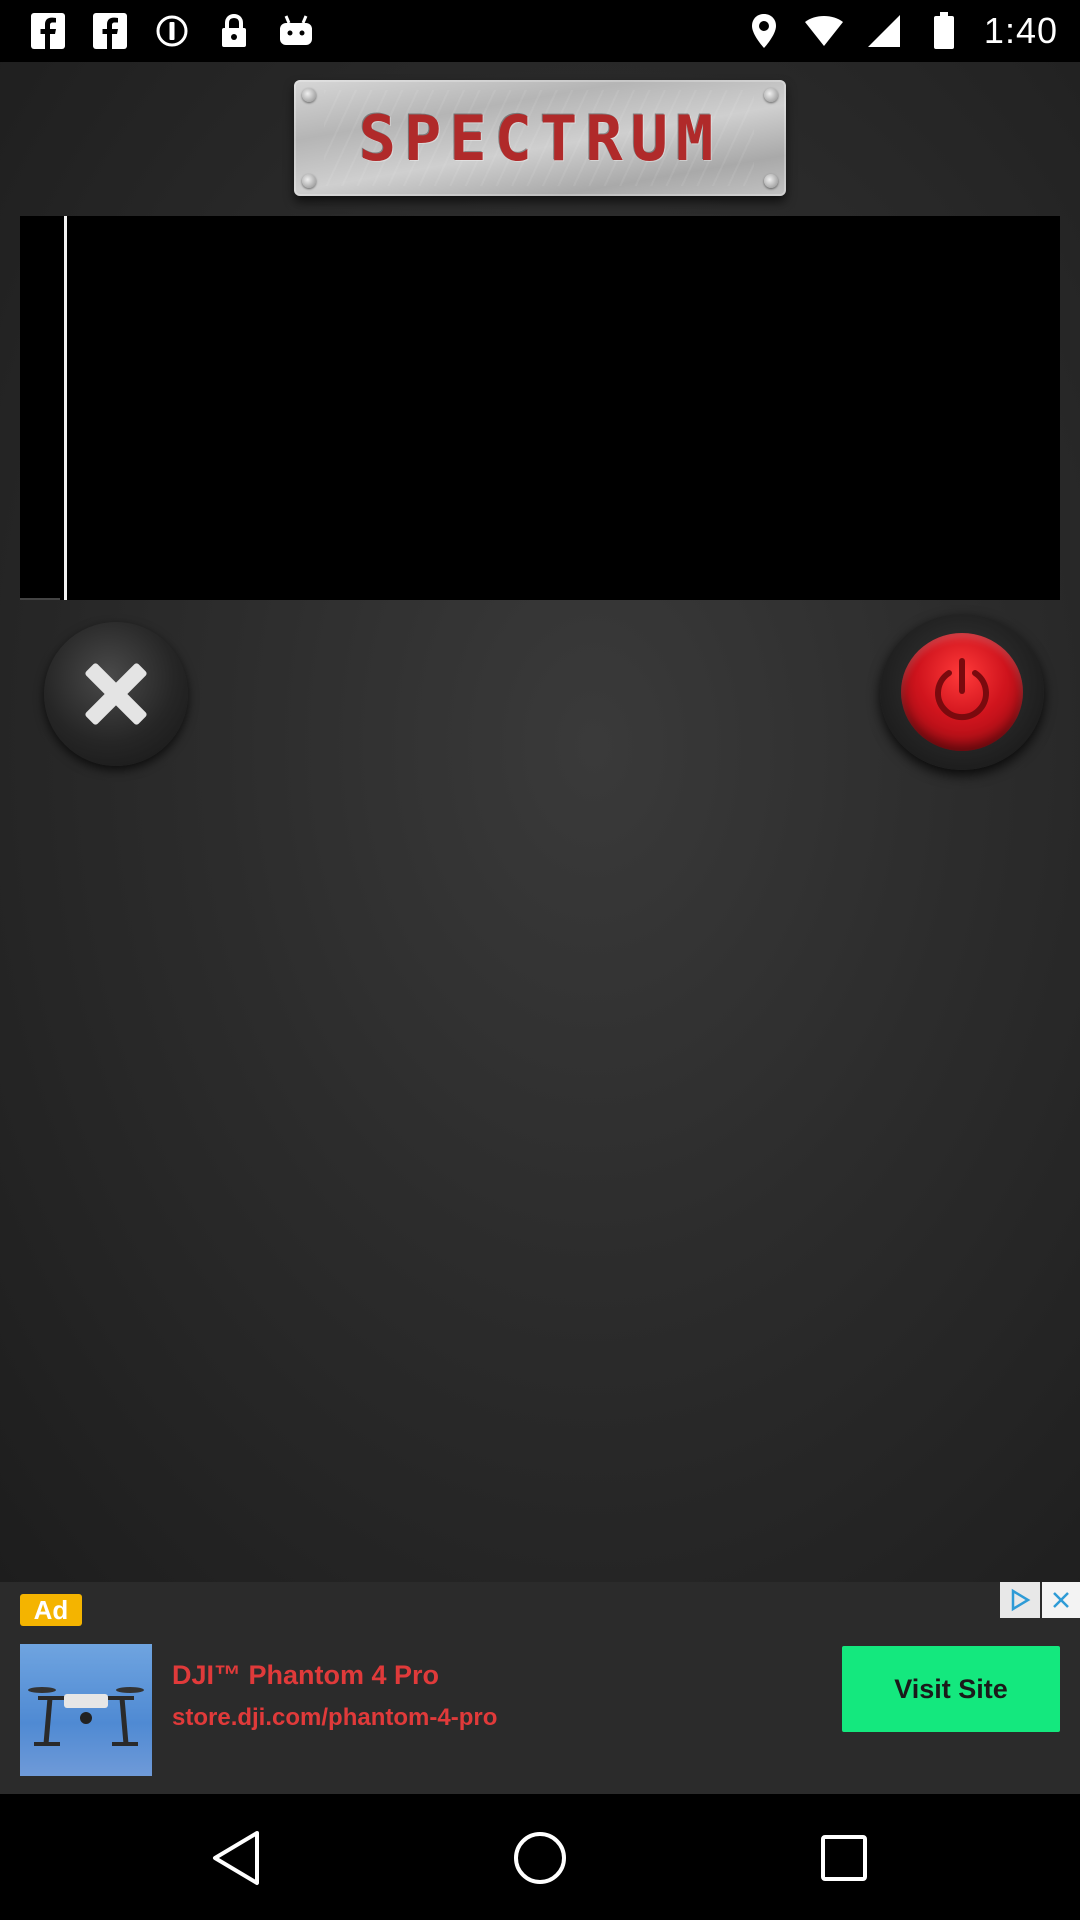  What do you see at coordinates (824, 31) in the screenshot?
I see `wifi-signal-icon` at bounding box center [824, 31].